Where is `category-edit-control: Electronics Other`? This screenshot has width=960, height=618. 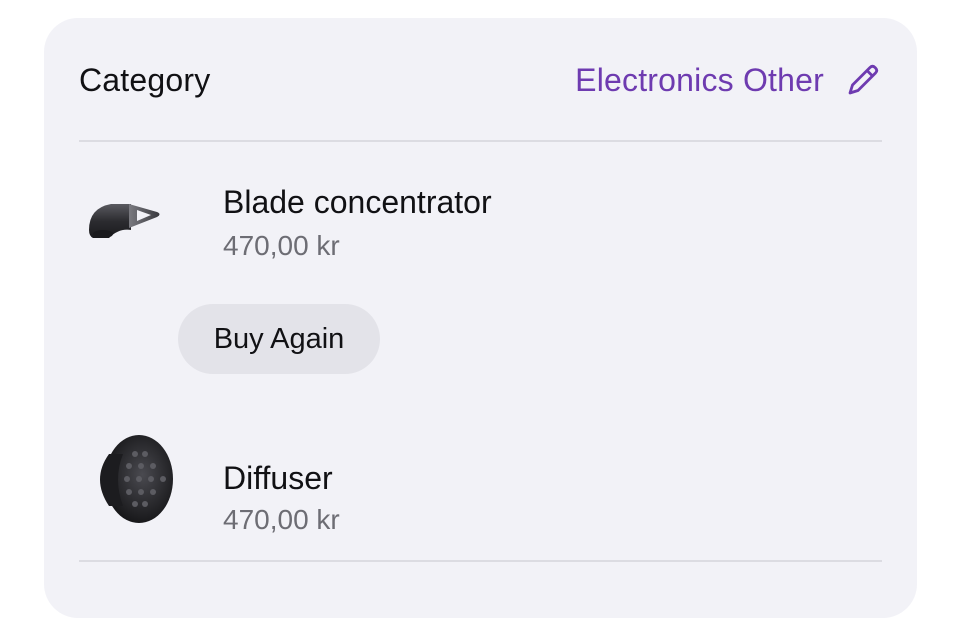
category-edit-control: Electronics Other is located at coordinates (728, 80).